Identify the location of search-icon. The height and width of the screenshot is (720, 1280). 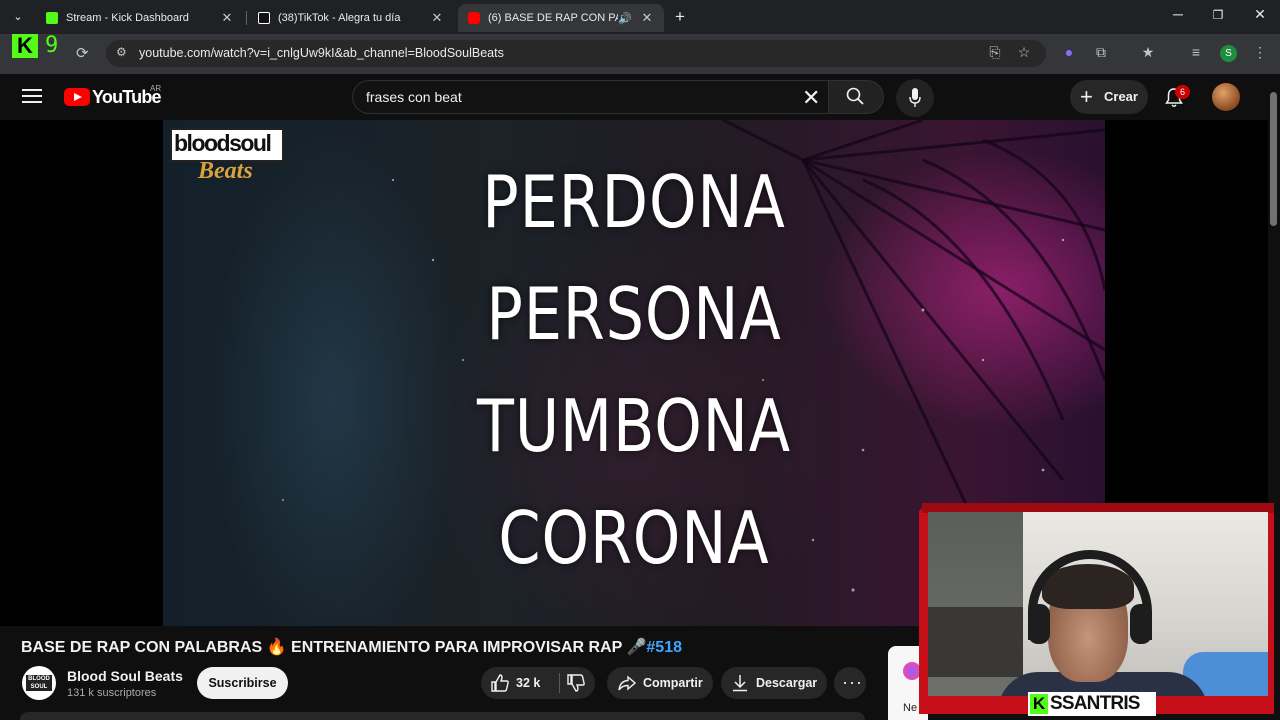
(855, 96).